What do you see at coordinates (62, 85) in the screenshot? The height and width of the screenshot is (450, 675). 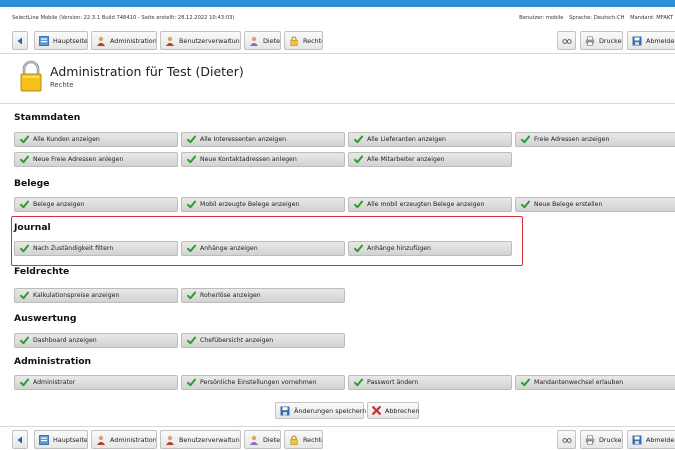 I see `page-subtitle: Rechte` at bounding box center [62, 85].